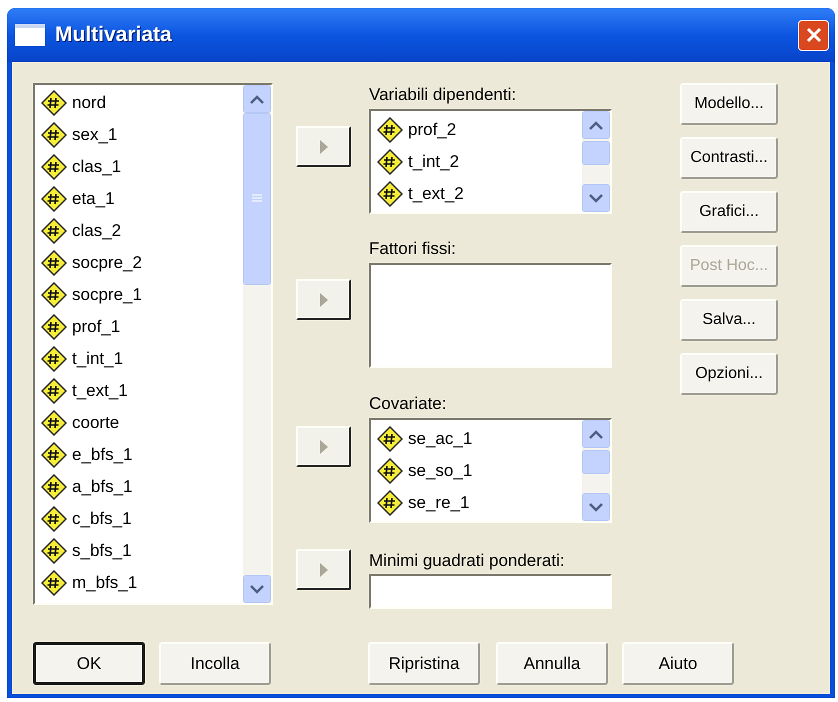 The width and height of the screenshot is (838, 702). What do you see at coordinates (476, 194) in the screenshot?
I see `variable-item: t_ext_2` at bounding box center [476, 194].